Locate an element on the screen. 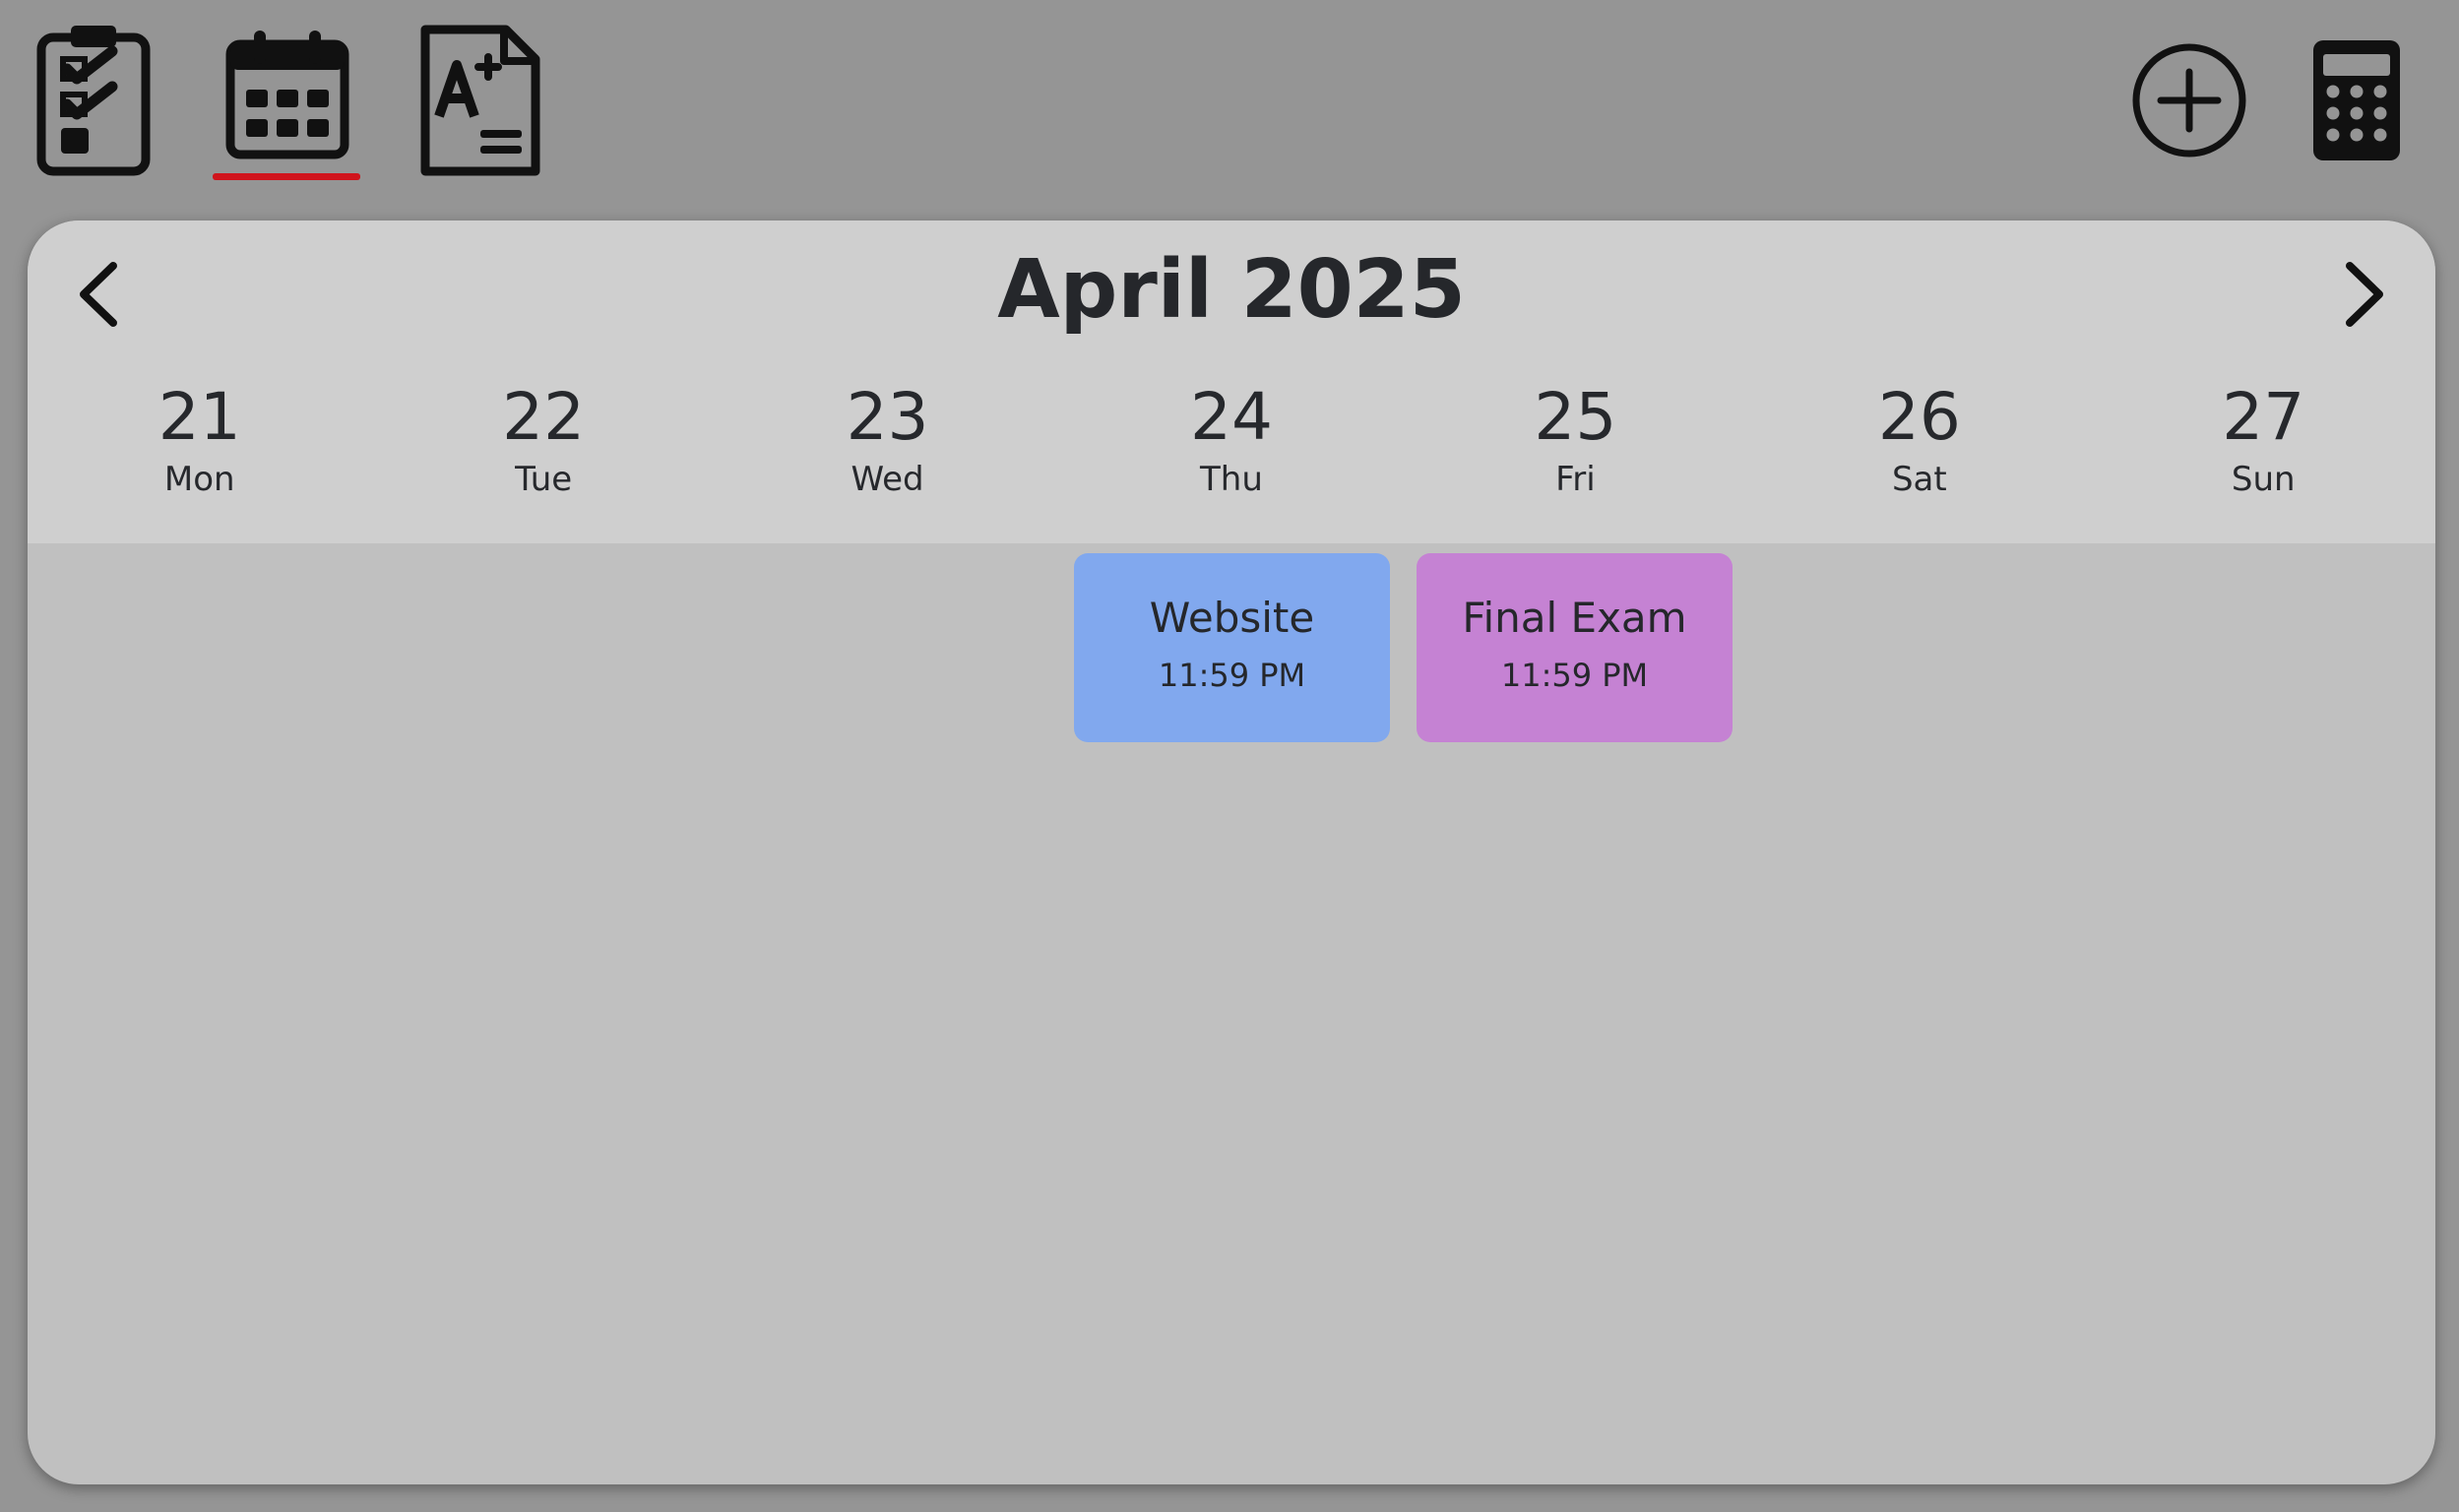 The image size is (2459, 1512). day-column-thu: 24 Thu is located at coordinates (1231, 457).